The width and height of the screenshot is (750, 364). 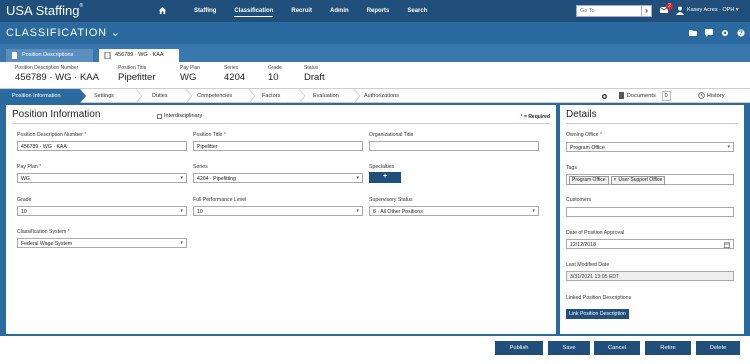 I want to click on summary-status: Status Draft, so click(x=314, y=74).